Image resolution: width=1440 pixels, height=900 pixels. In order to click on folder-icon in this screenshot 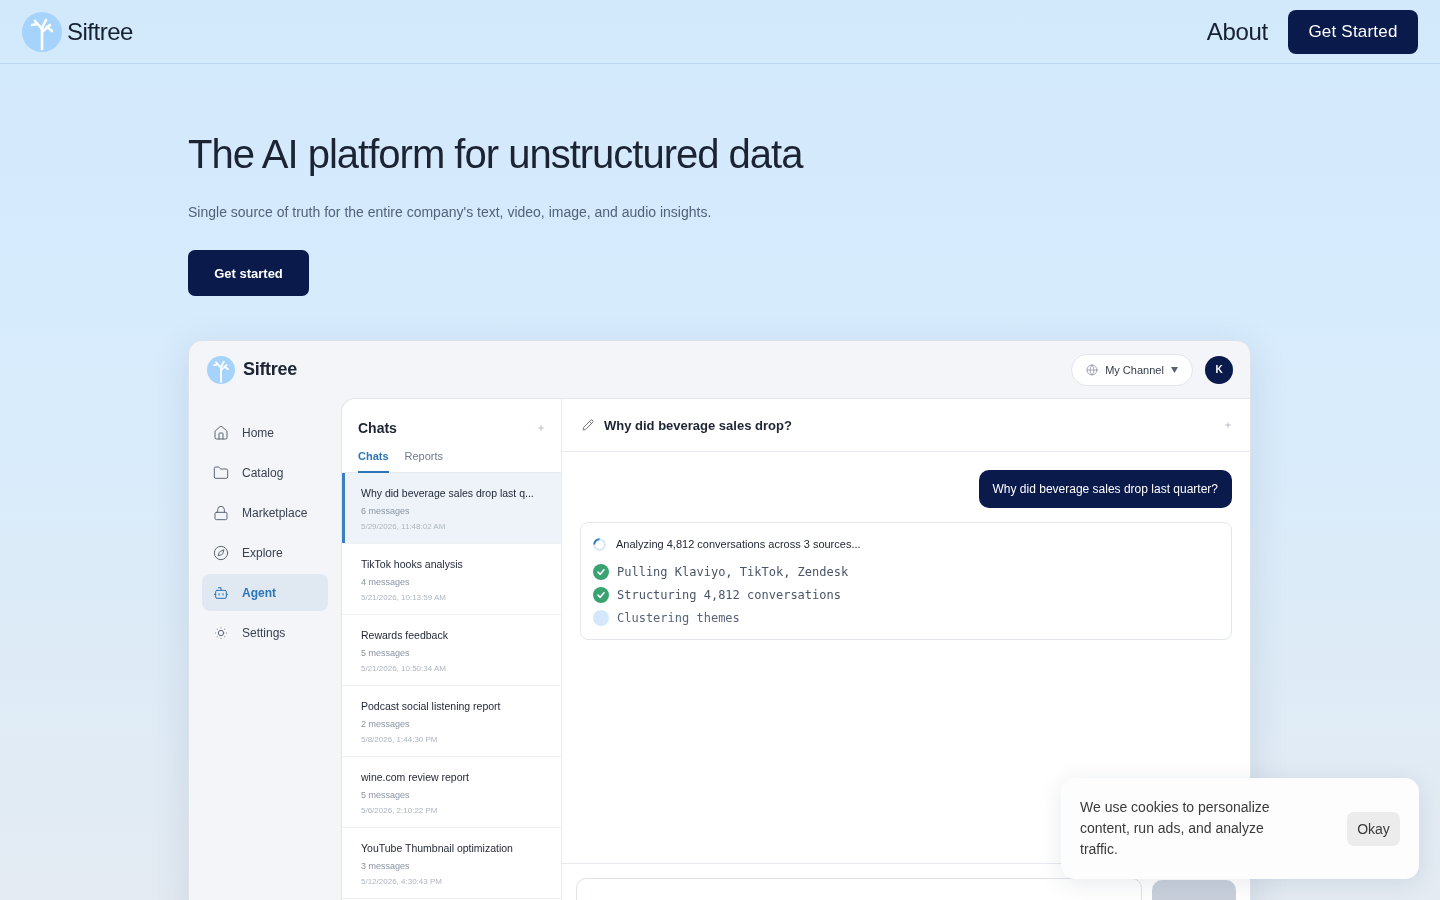, I will do `click(221, 472)`.